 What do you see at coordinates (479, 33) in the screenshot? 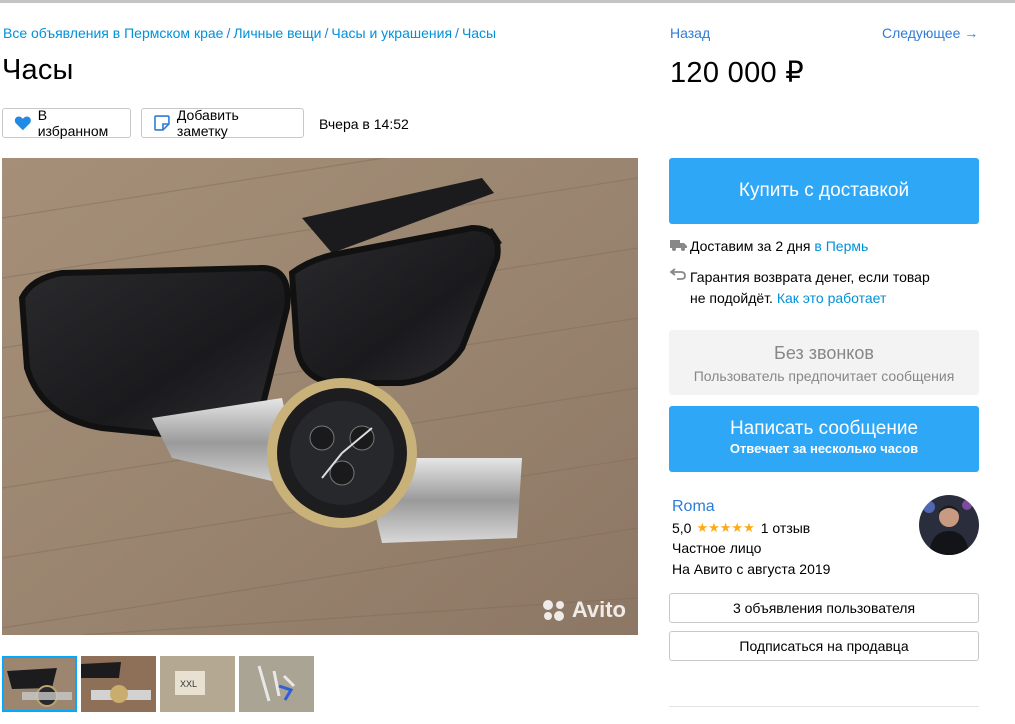
I see `breadcrumb-item-watches: Часы` at bounding box center [479, 33].